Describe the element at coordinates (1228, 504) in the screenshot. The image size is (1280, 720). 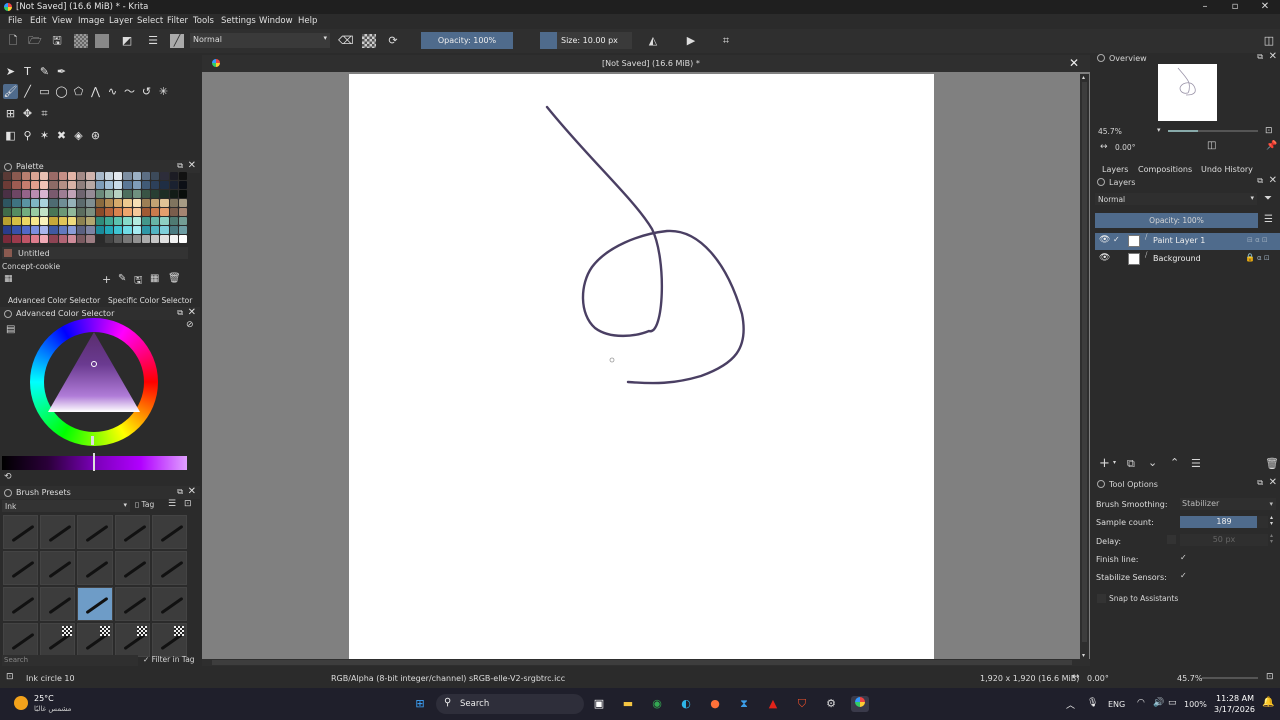
I see `brush-smoothing-select: Stabilizer ▾` at that location.